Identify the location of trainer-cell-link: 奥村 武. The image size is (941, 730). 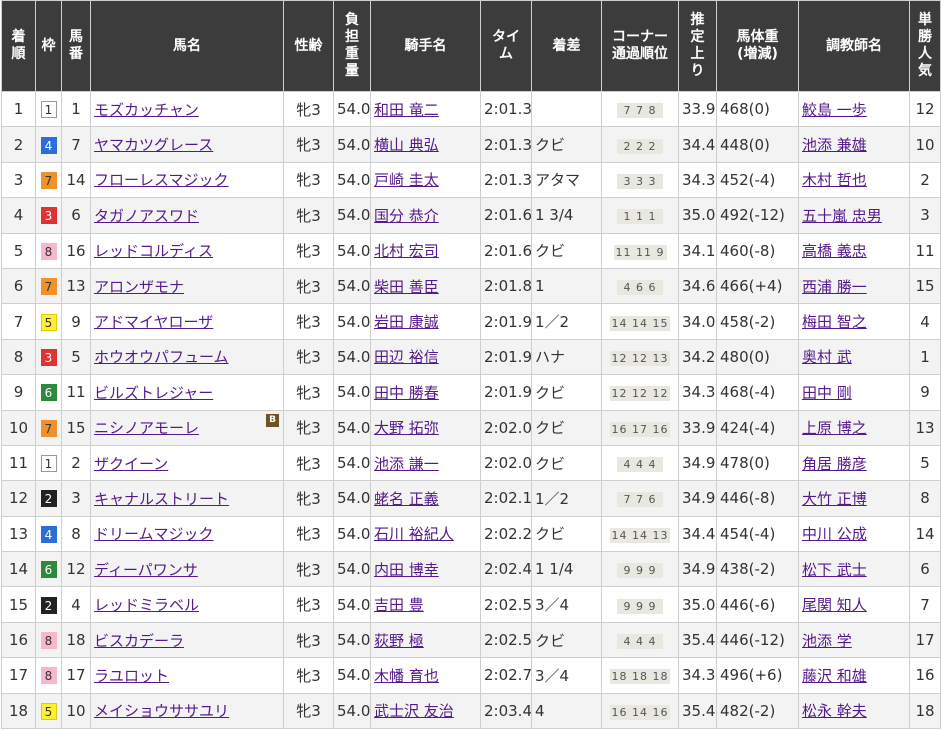
(827, 357).